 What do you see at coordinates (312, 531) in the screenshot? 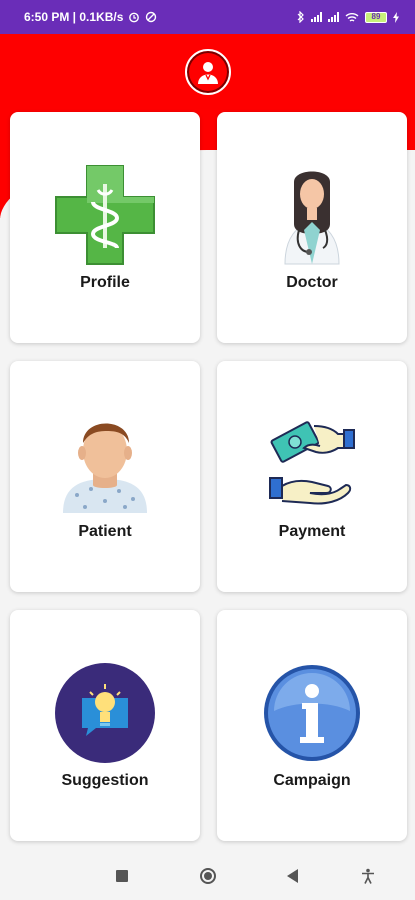
I see `payment-label: Payment` at bounding box center [312, 531].